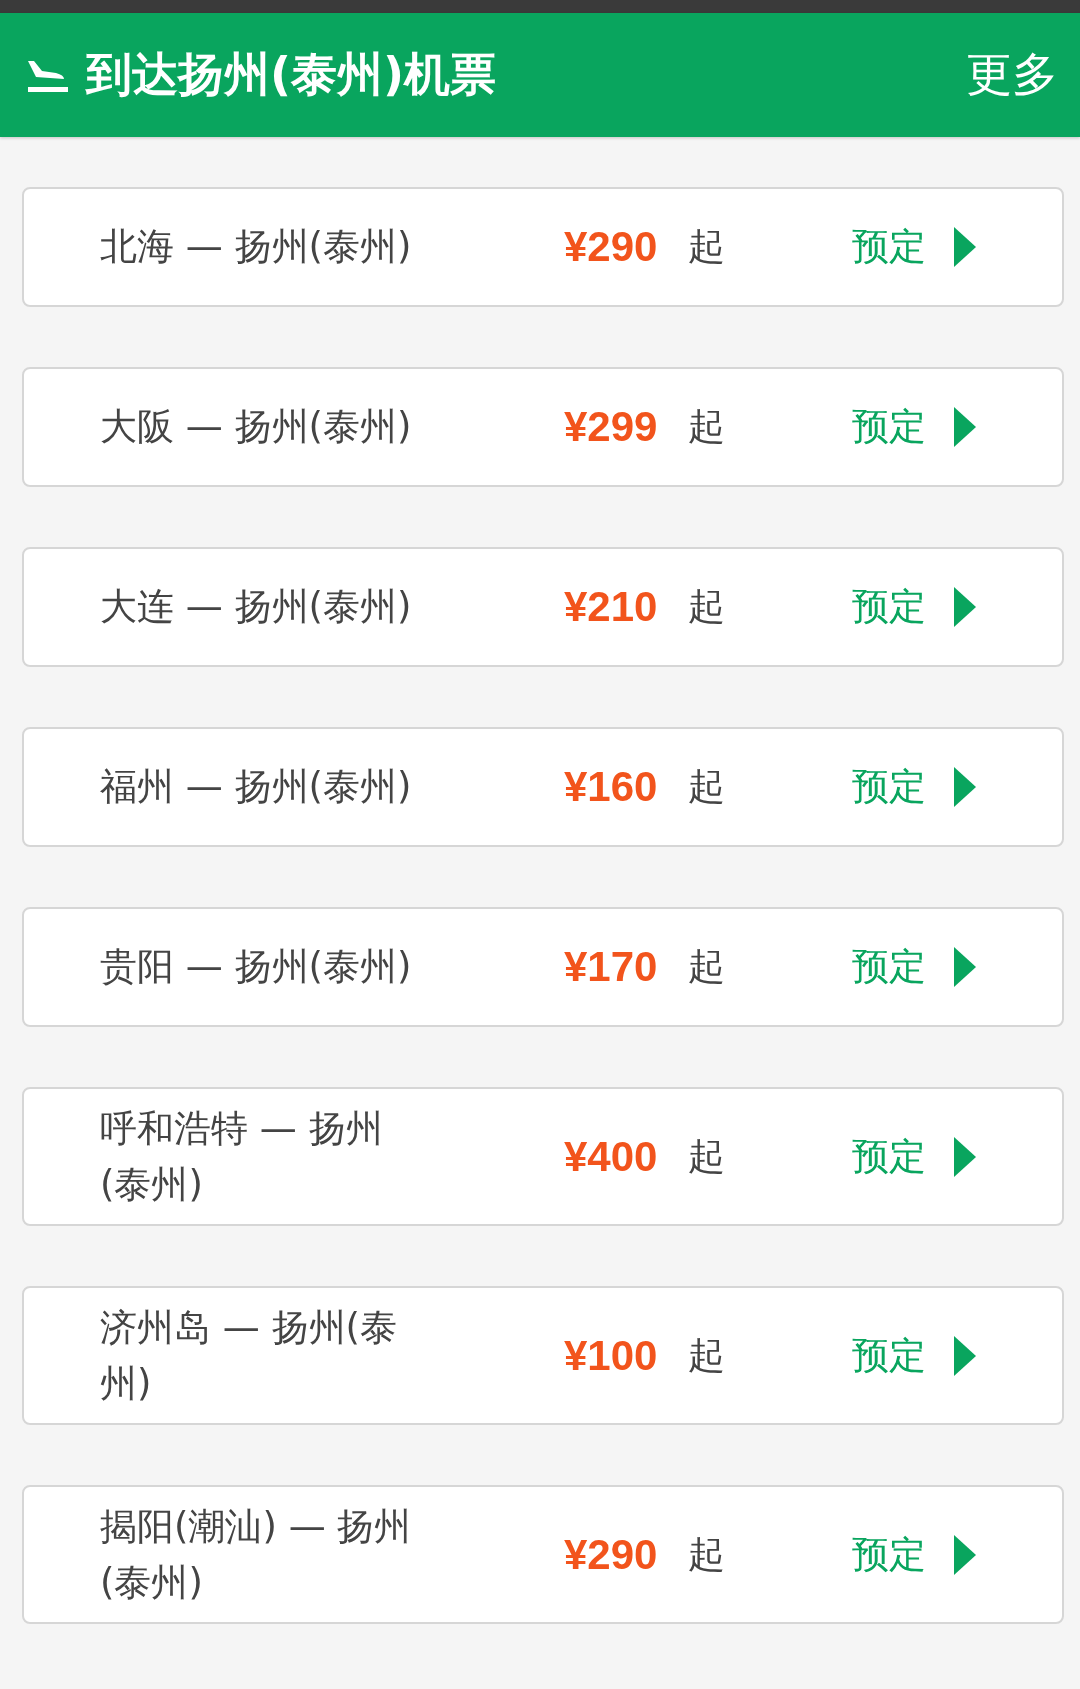 The width and height of the screenshot is (1080, 1689). What do you see at coordinates (256, 247) in the screenshot?
I see `route-text: 北海 — 扬州(泰州)` at bounding box center [256, 247].